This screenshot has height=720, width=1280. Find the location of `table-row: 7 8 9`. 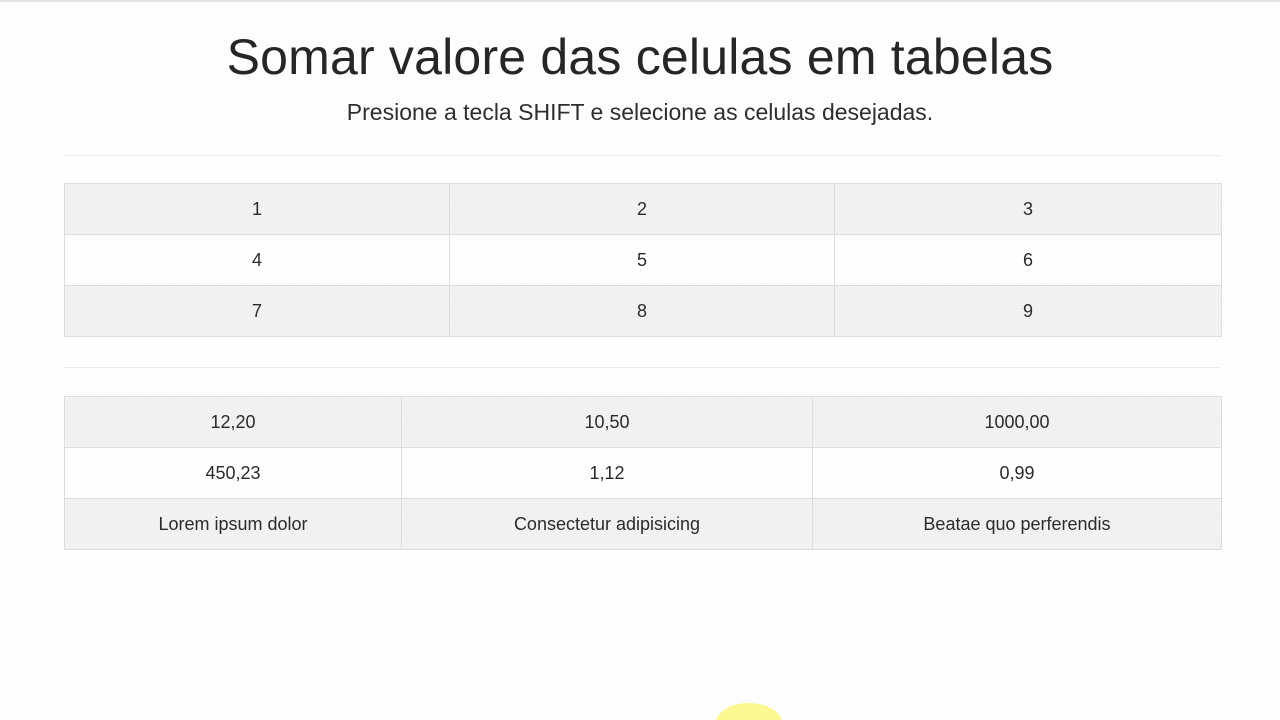

table-row: 7 8 9 is located at coordinates (643, 311).